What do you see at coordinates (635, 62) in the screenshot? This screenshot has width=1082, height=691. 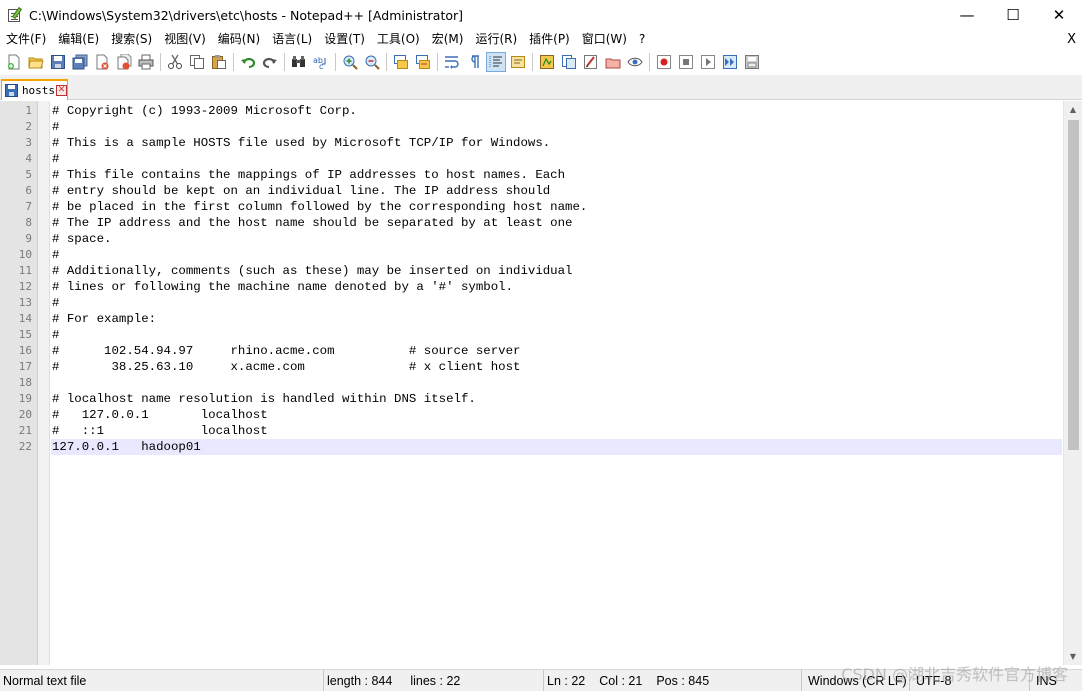 I see `eye-icon` at bounding box center [635, 62].